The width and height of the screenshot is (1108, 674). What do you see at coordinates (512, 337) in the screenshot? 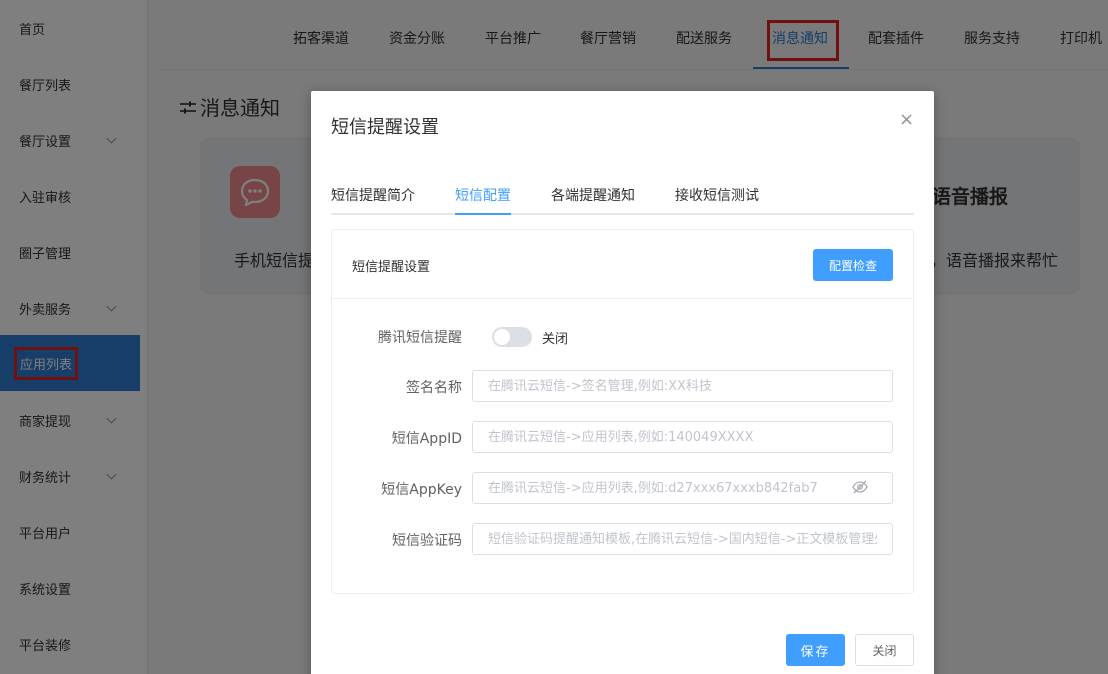
I see `tencent-sms-toggle` at bounding box center [512, 337].